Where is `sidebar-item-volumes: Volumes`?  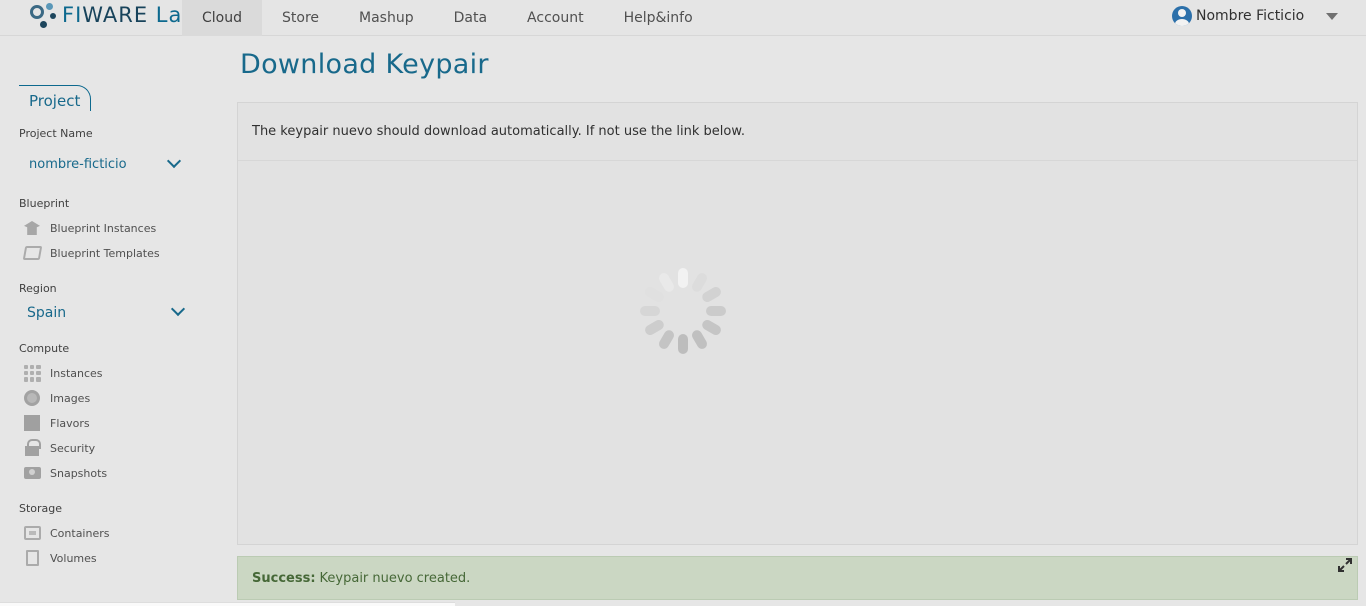
sidebar-item-volumes: Volumes is located at coordinates (114, 558).